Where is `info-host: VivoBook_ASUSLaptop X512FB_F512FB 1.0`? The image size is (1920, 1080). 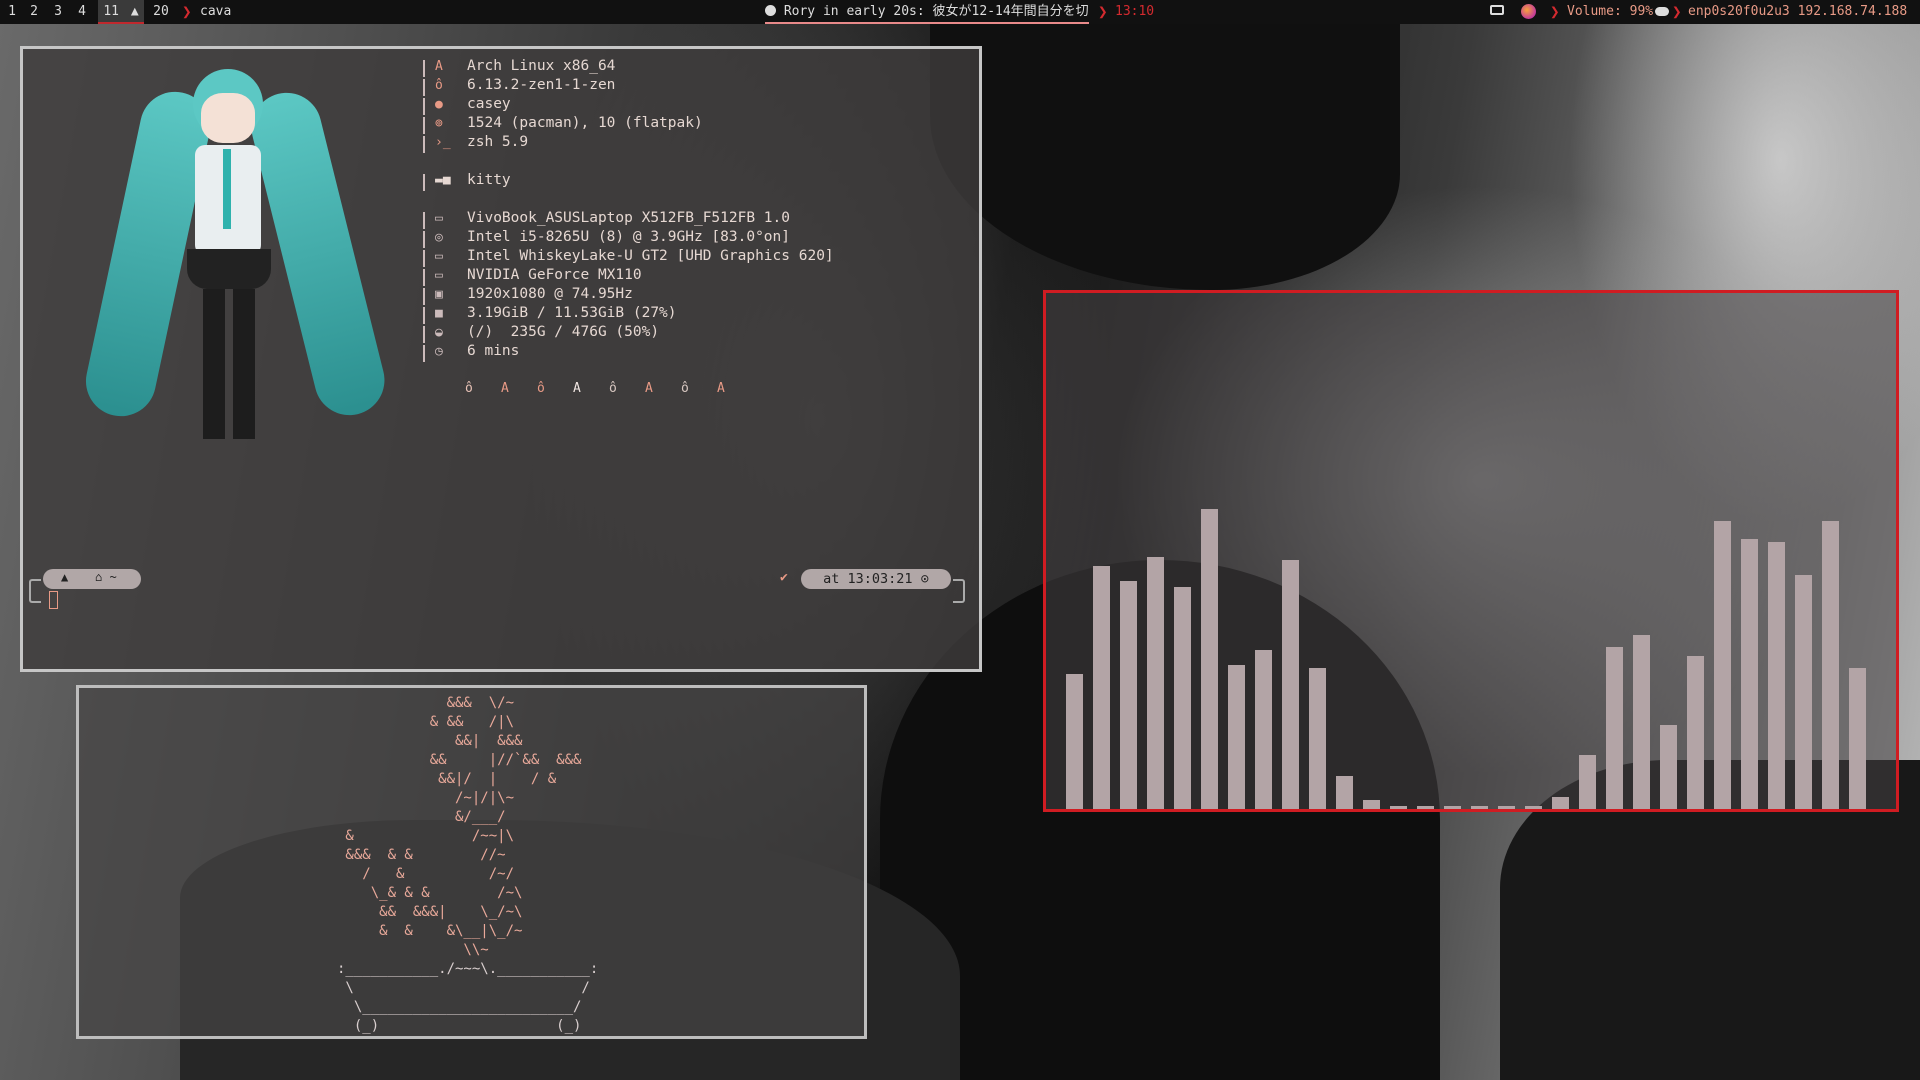
info-host: VivoBook_ASUSLaptop X512FB_F512FB 1.0 is located at coordinates (629, 218).